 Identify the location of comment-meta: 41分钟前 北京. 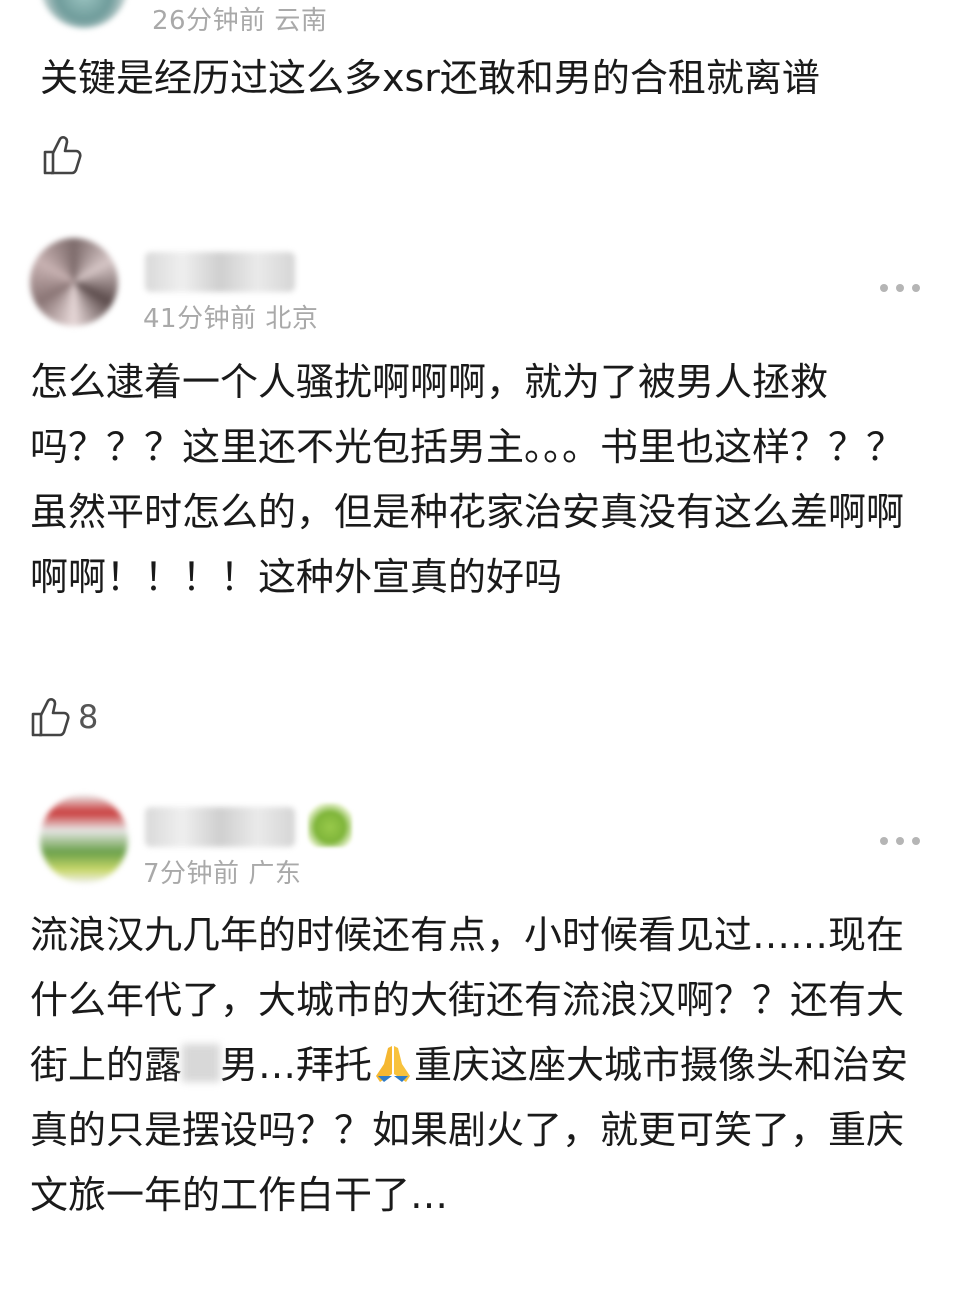
(230, 316).